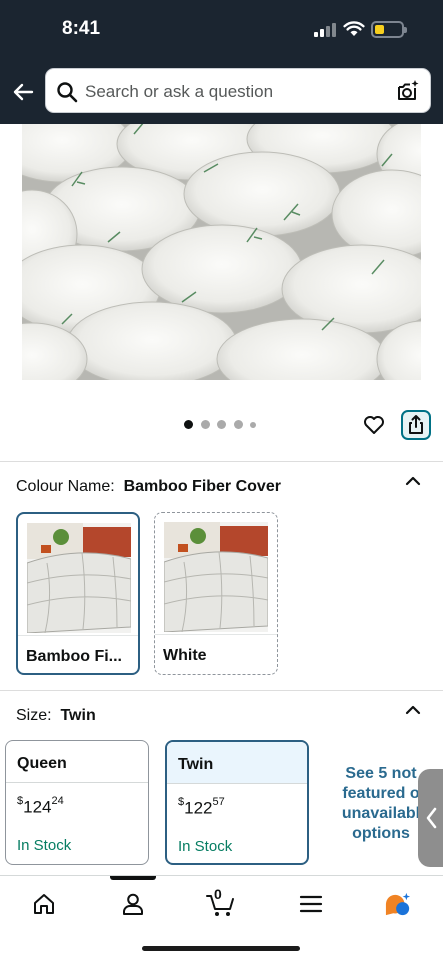  What do you see at coordinates (77, 802) in the screenshot?
I see `size-option-queen: Queen $12424 In Stock` at bounding box center [77, 802].